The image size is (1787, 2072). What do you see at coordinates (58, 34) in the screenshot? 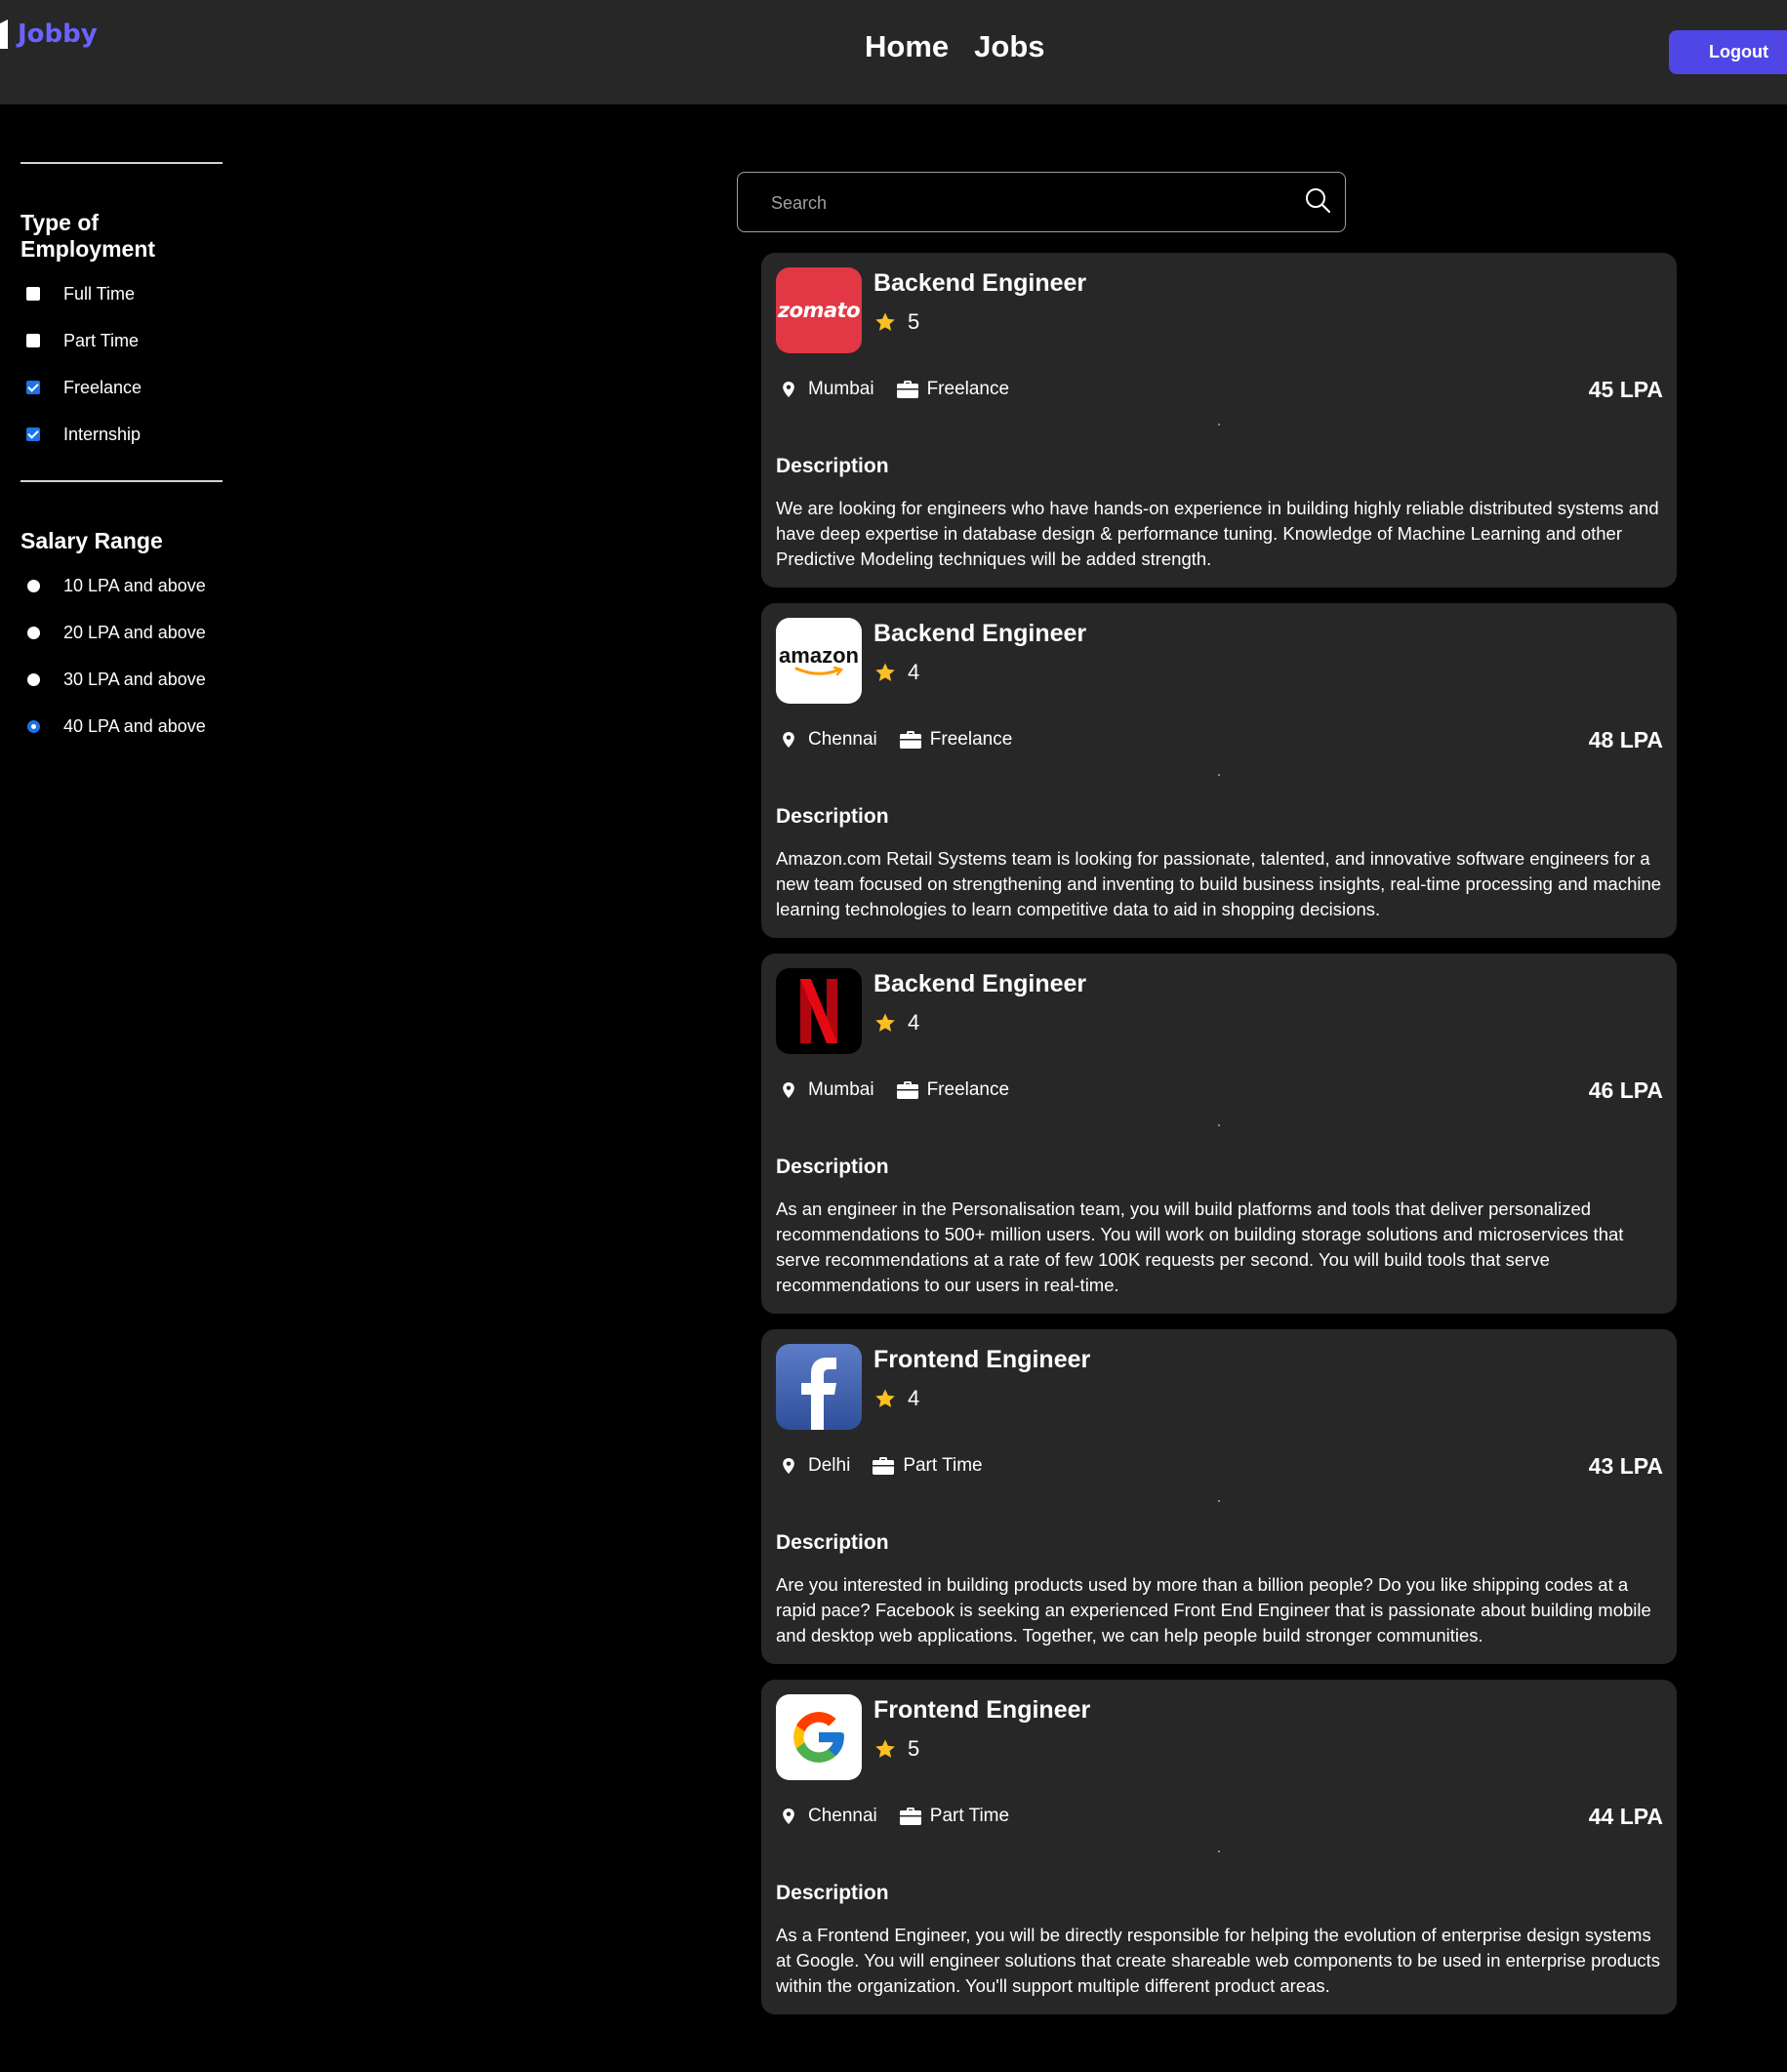
I see `logo-text: Jobby` at bounding box center [58, 34].